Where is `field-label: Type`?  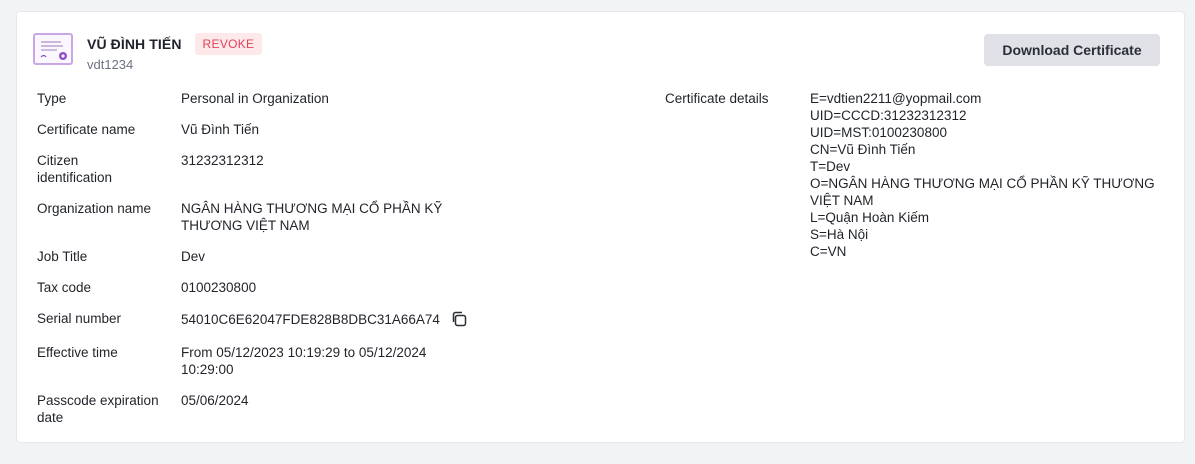 field-label: Type is located at coordinates (52, 98).